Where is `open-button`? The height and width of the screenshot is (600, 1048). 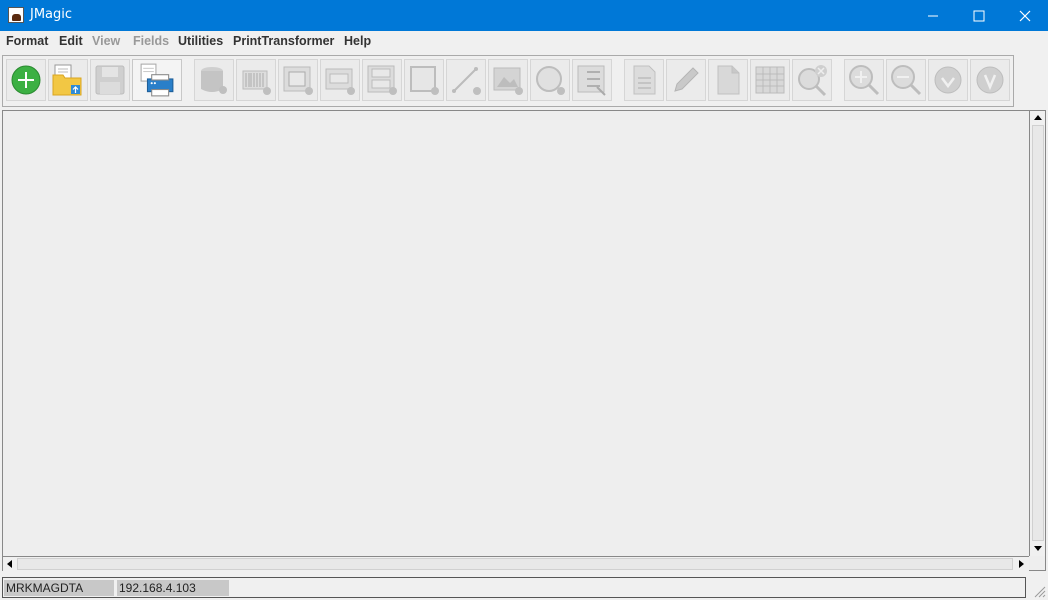 open-button is located at coordinates (68, 80).